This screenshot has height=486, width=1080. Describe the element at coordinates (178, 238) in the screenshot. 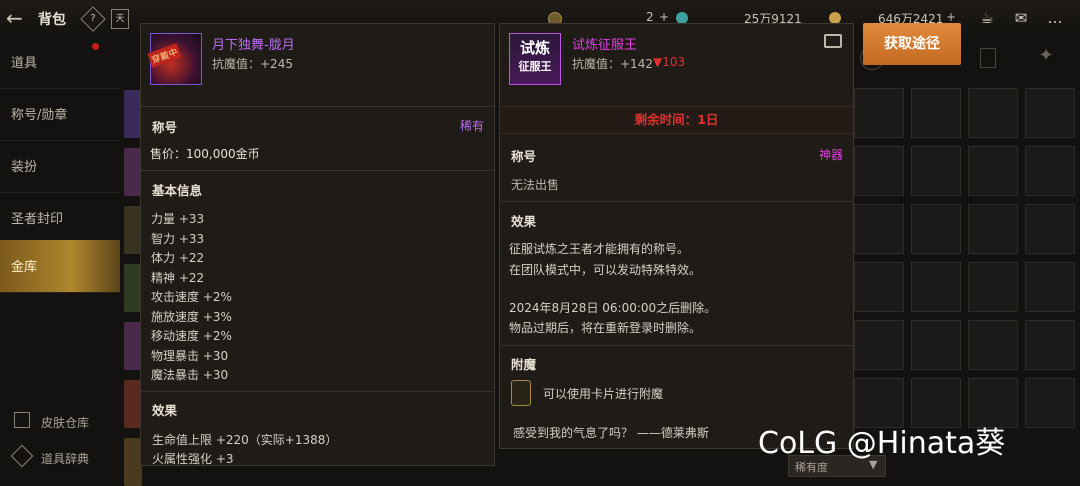

I see `stat-line: 智力 +33` at that location.